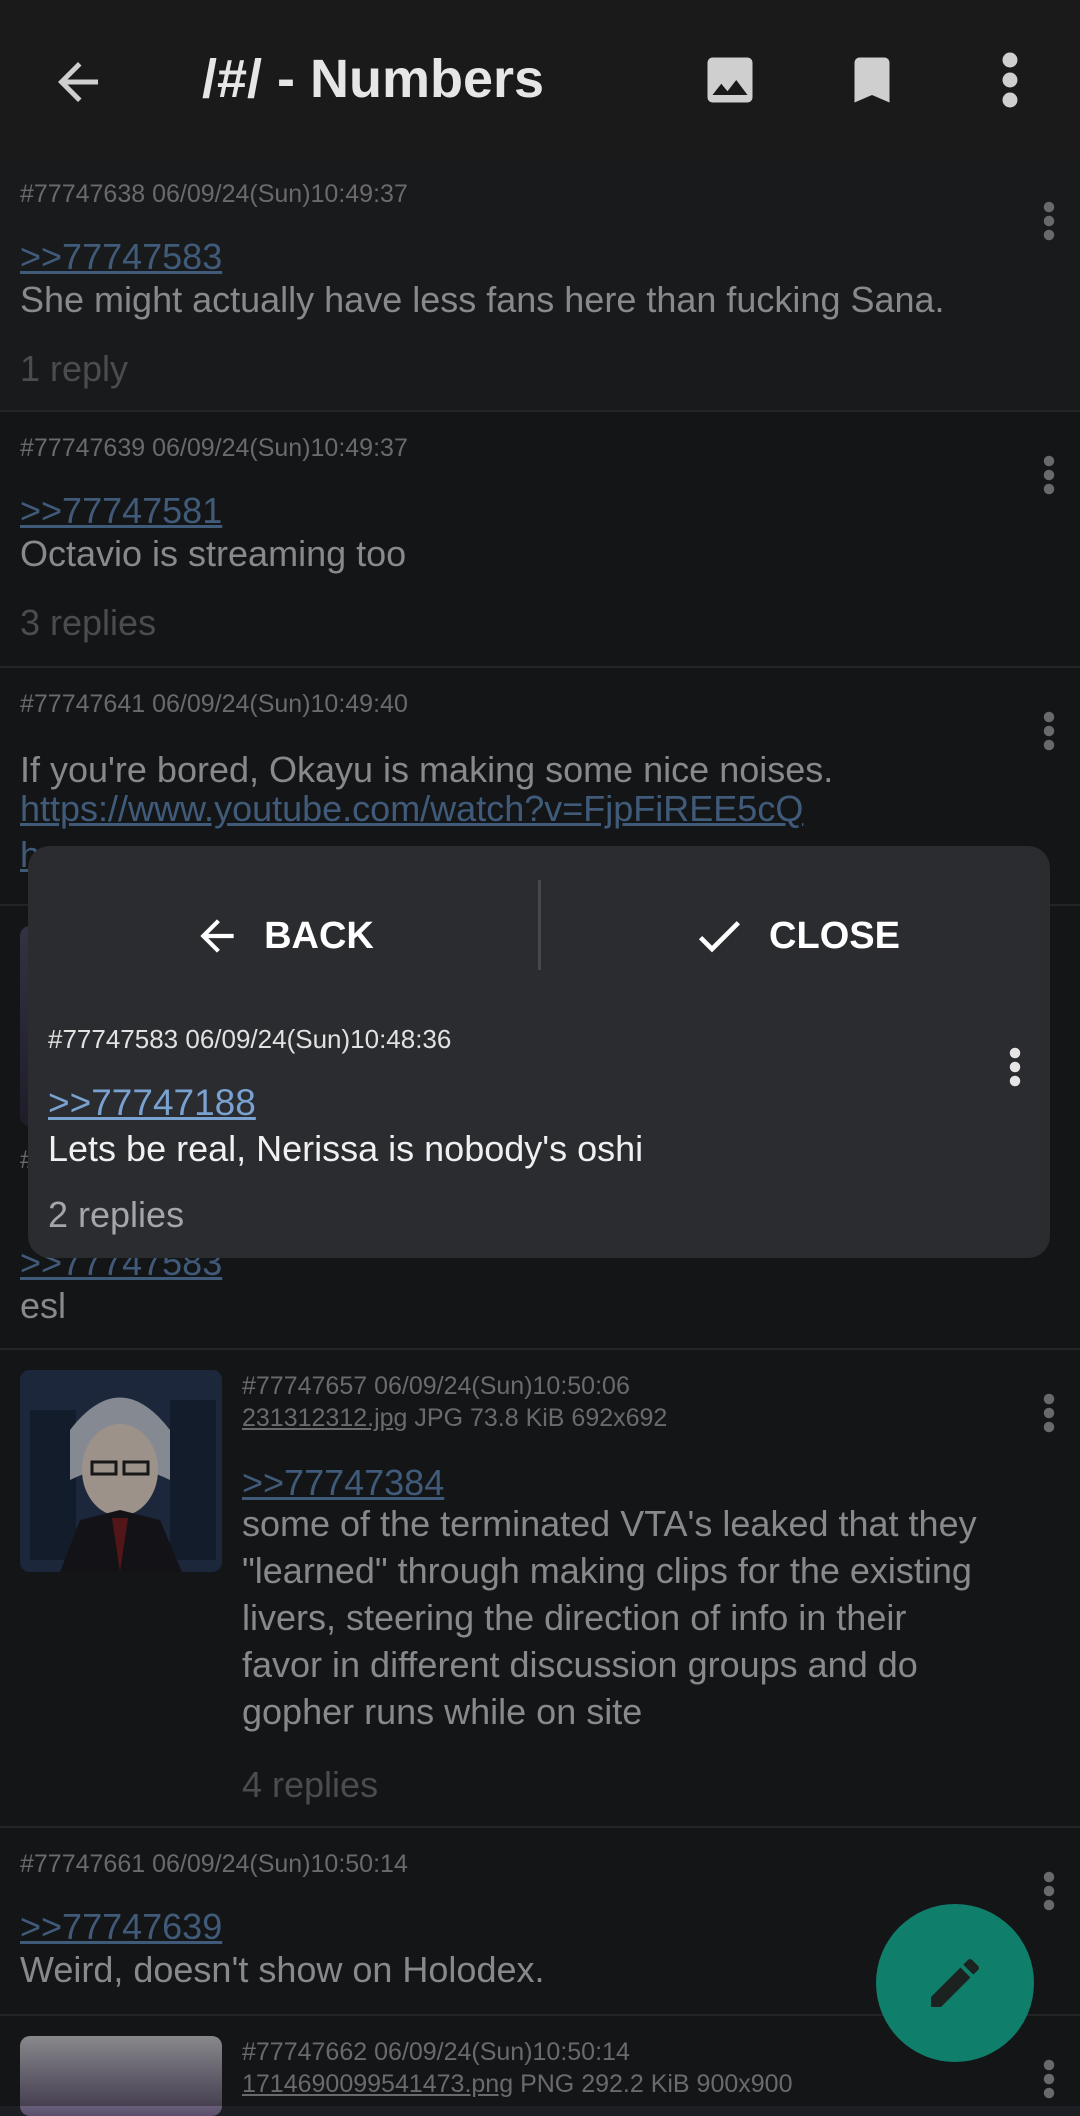  What do you see at coordinates (250, 1039) in the screenshot?
I see `popup-post-meta: #77747583 06/09/24(Sun)10:48:36` at bounding box center [250, 1039].